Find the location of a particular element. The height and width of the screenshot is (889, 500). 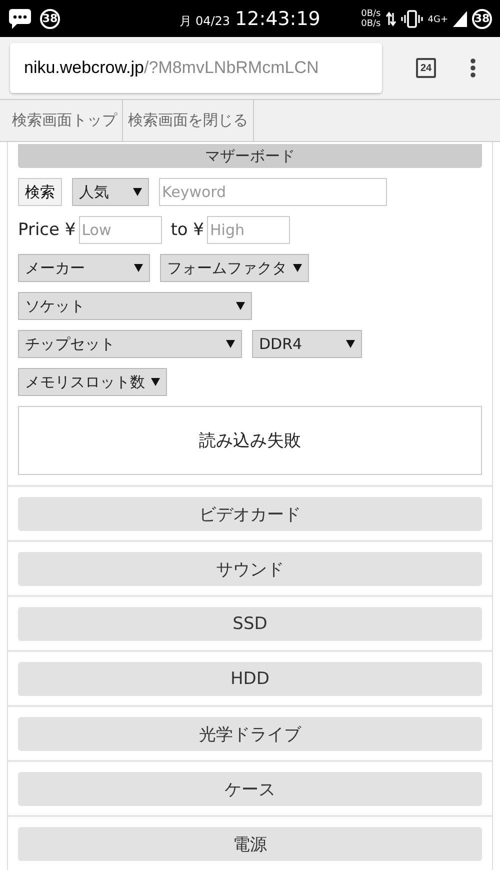

dropdown: ソケット is located at coordinates (135, 306).